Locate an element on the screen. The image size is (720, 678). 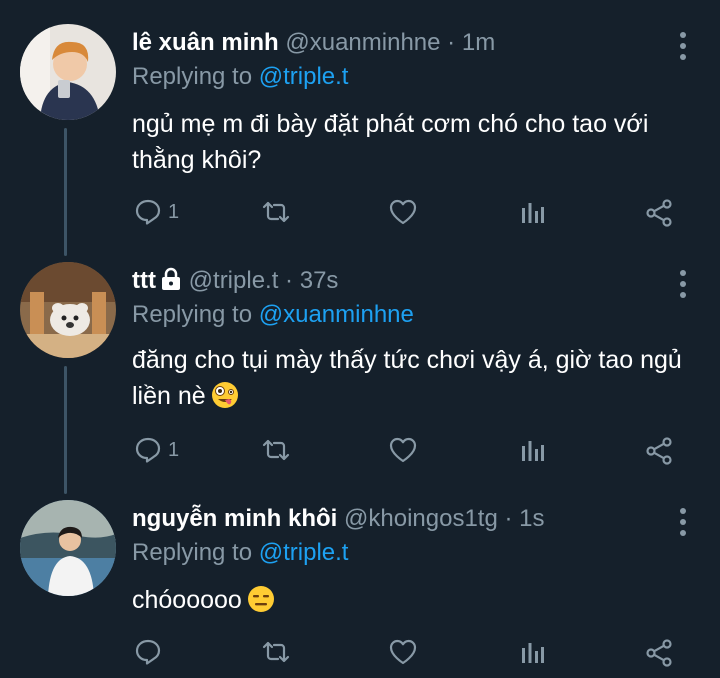
user-handle: @triple.t is located at coordinates (234, 280).